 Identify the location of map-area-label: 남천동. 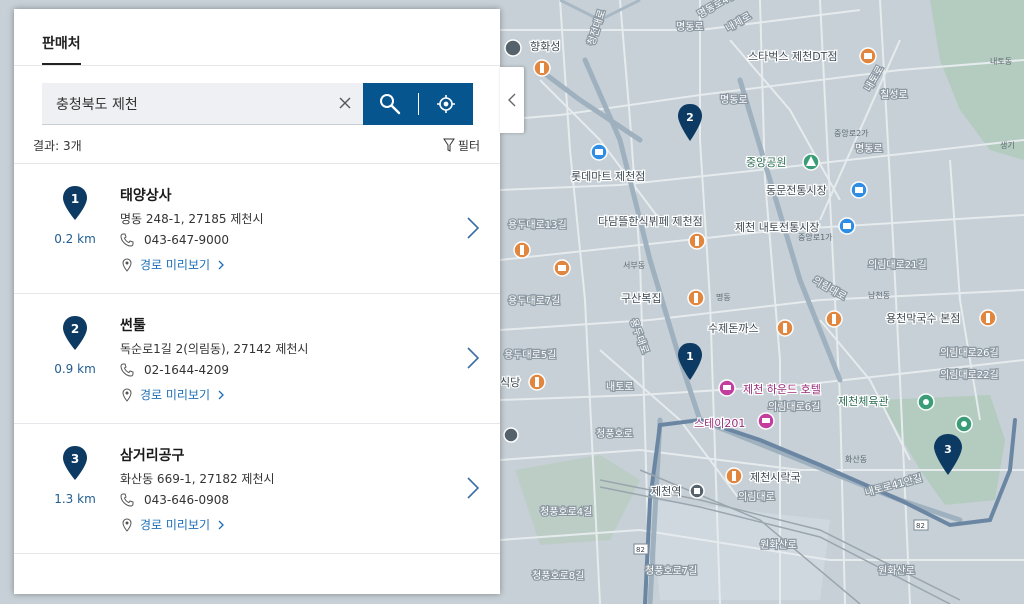
(879, 295).